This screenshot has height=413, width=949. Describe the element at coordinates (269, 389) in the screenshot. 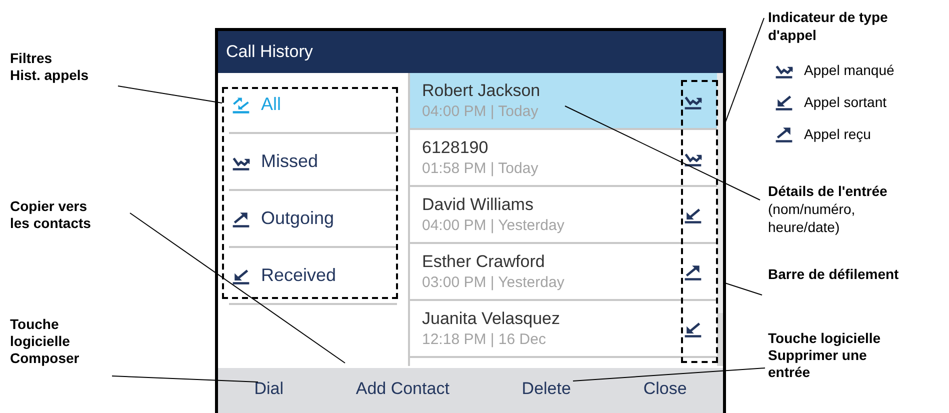

I see `softkey-button: Dial` at that location.